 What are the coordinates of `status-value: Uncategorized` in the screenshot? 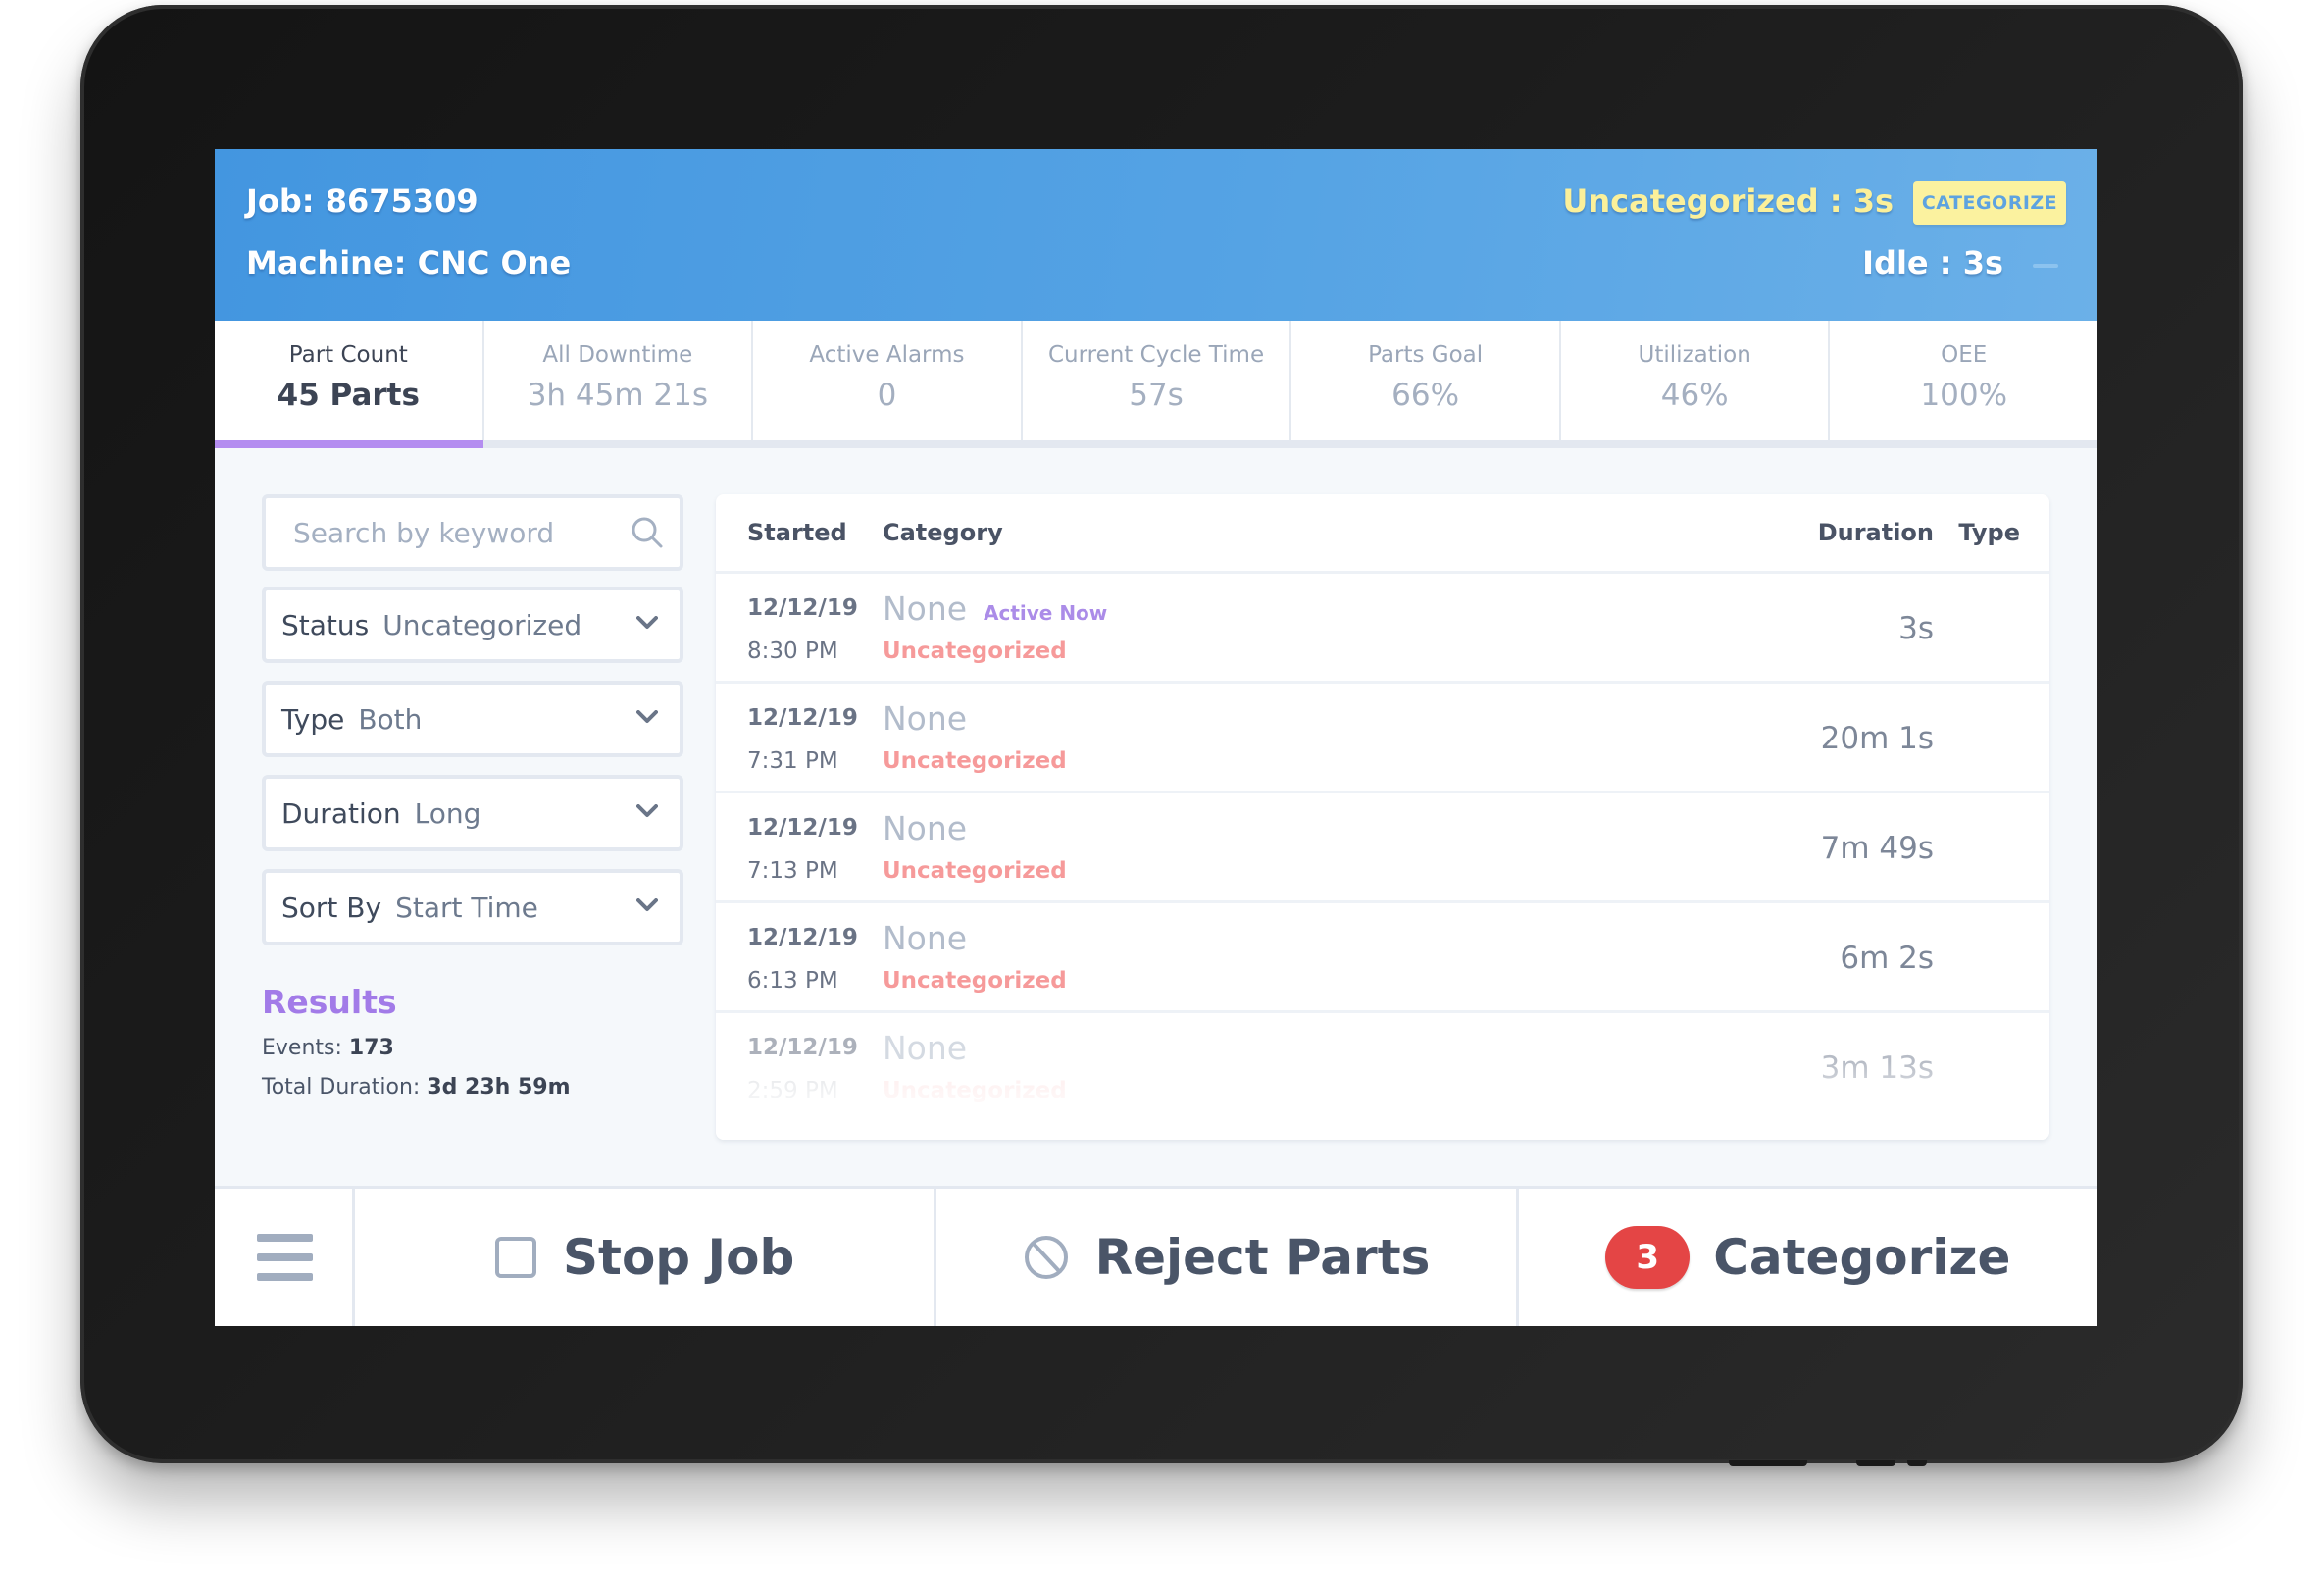 It's located at (482, 624).